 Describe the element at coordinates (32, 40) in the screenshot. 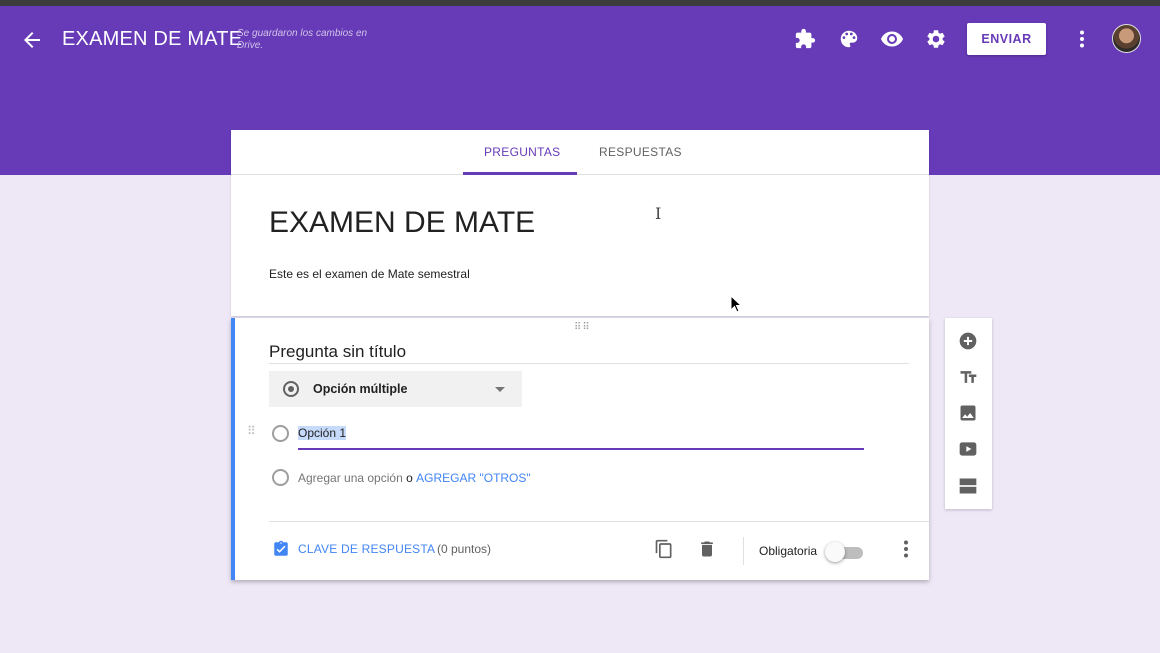

I see `back-arrow-icon` at that location.